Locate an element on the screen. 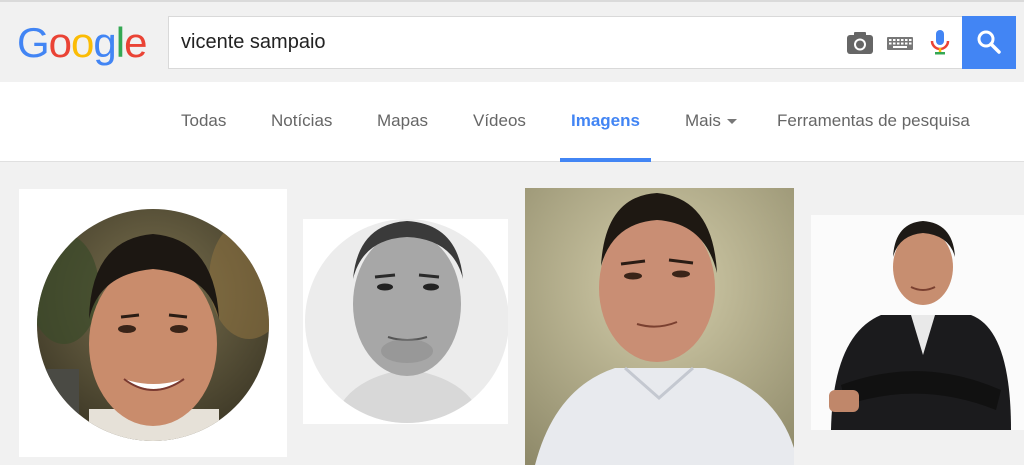 This screenshot has width=1024, height=465. logo-letter: l is located at coordinates (120, 42).